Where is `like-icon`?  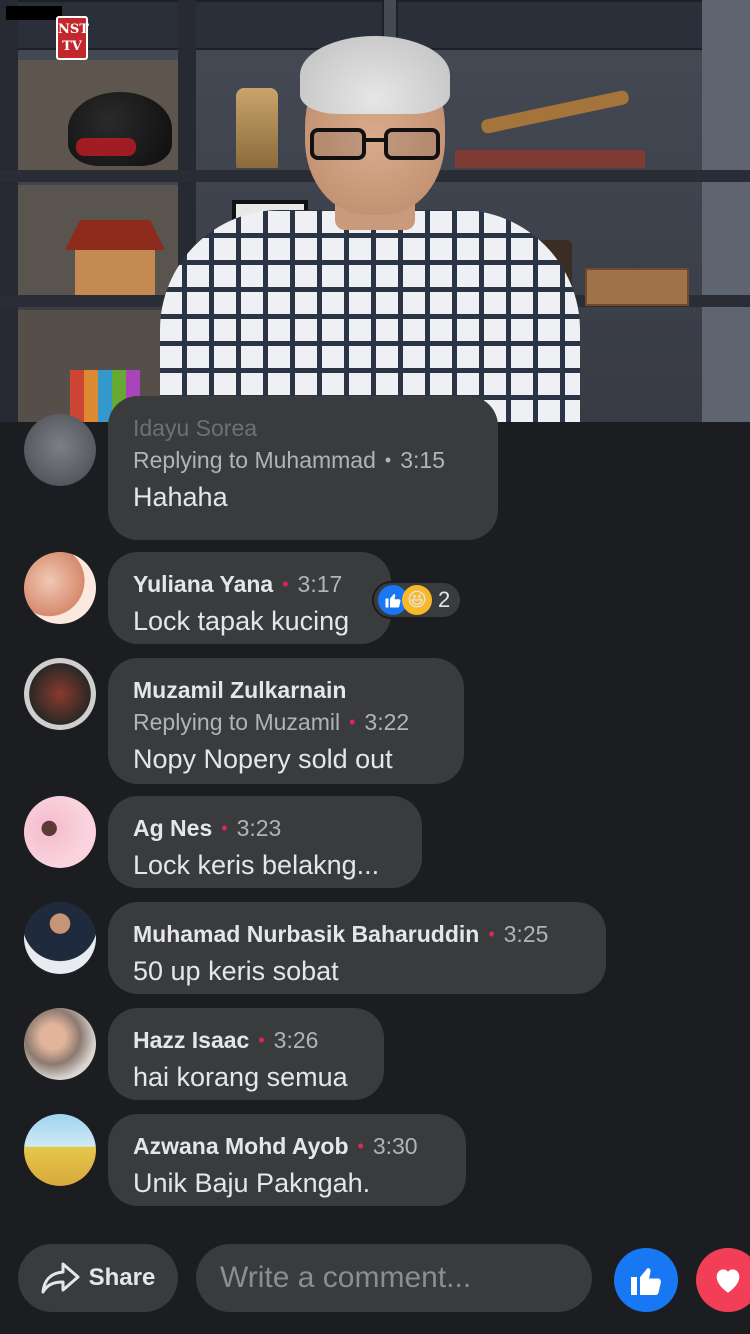
like-icon is located at coordinates (646, 1281).